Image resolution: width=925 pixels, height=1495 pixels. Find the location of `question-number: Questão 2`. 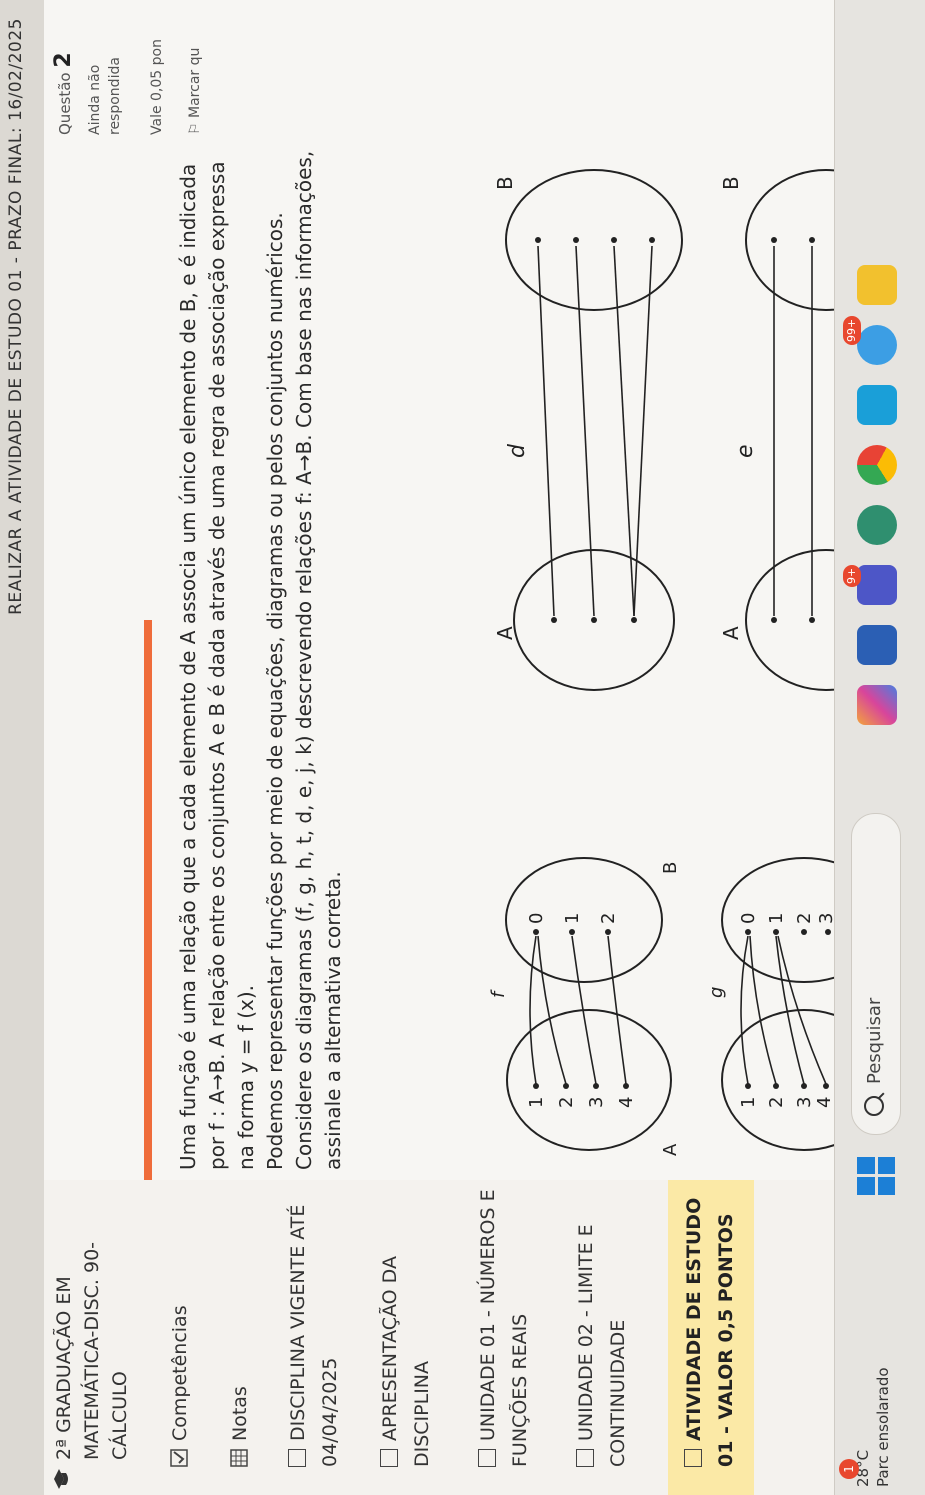

question-number: Questão 2 is located at coordinates (63, 93).